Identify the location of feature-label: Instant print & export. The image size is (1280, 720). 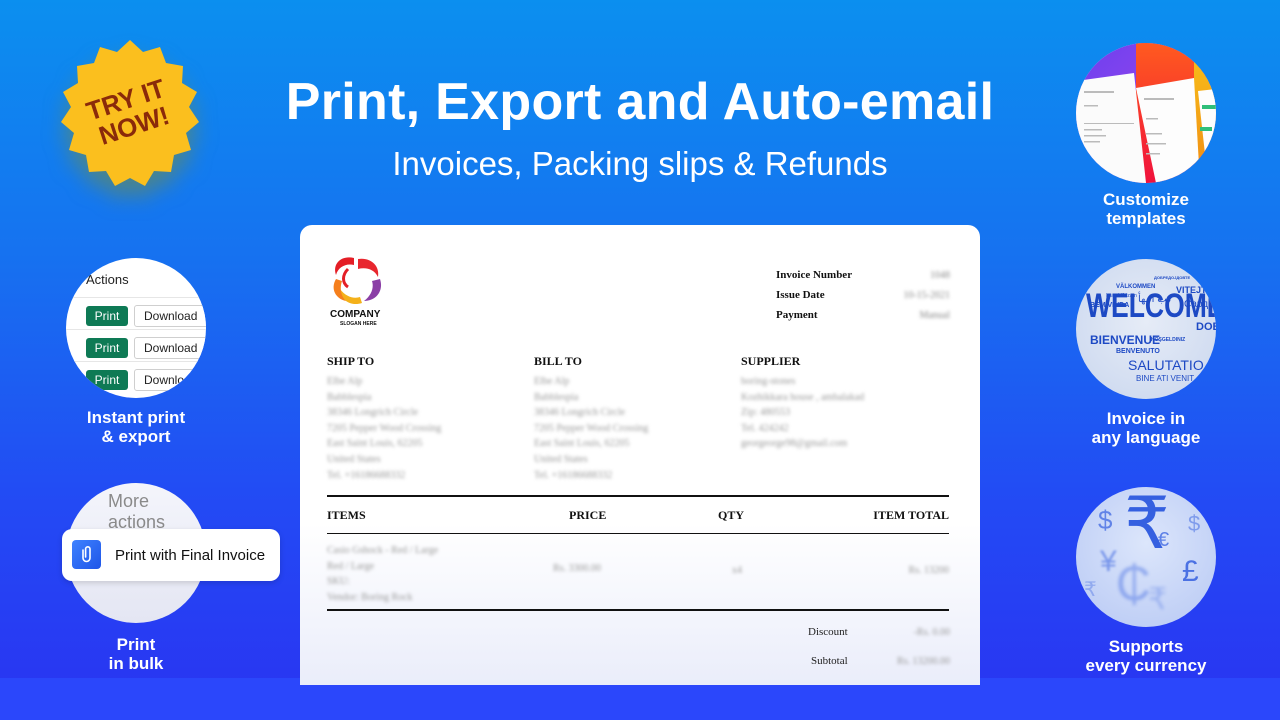
(136, 427).